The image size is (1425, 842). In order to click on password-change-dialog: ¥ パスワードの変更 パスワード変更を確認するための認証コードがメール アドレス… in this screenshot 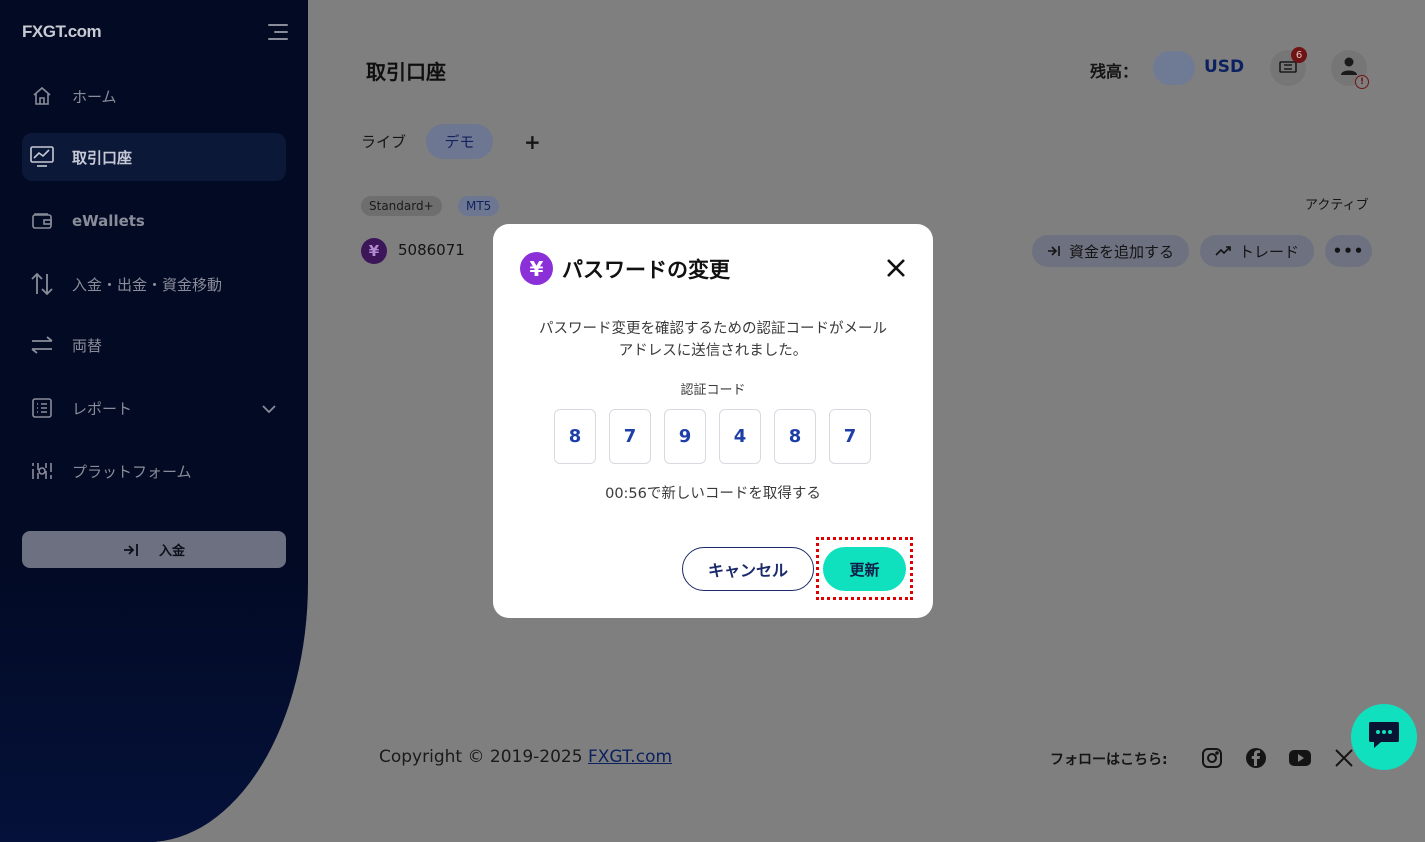, I will do `click(713, 421)`.